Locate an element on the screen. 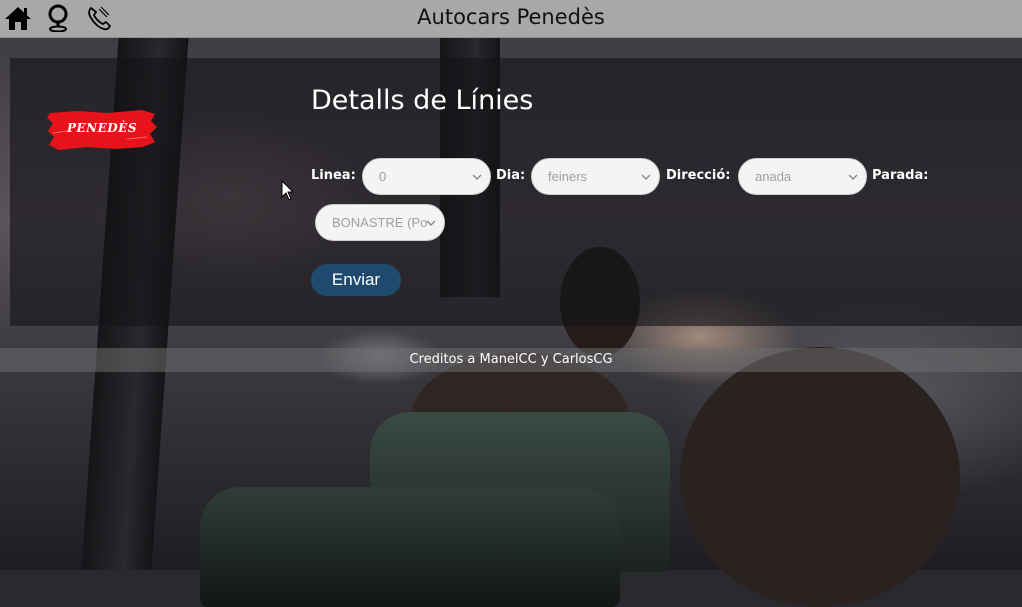 The height and width of the screenshot is (607, 1022). parada-select: BONASTRE (Po is located at coordinates (380, 222).